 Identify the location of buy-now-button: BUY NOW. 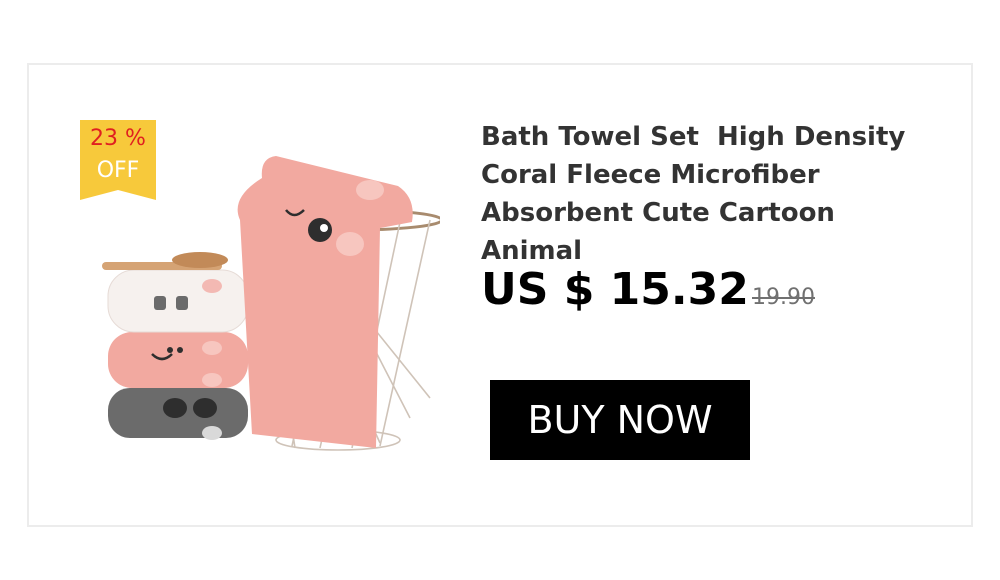
(620, 420).